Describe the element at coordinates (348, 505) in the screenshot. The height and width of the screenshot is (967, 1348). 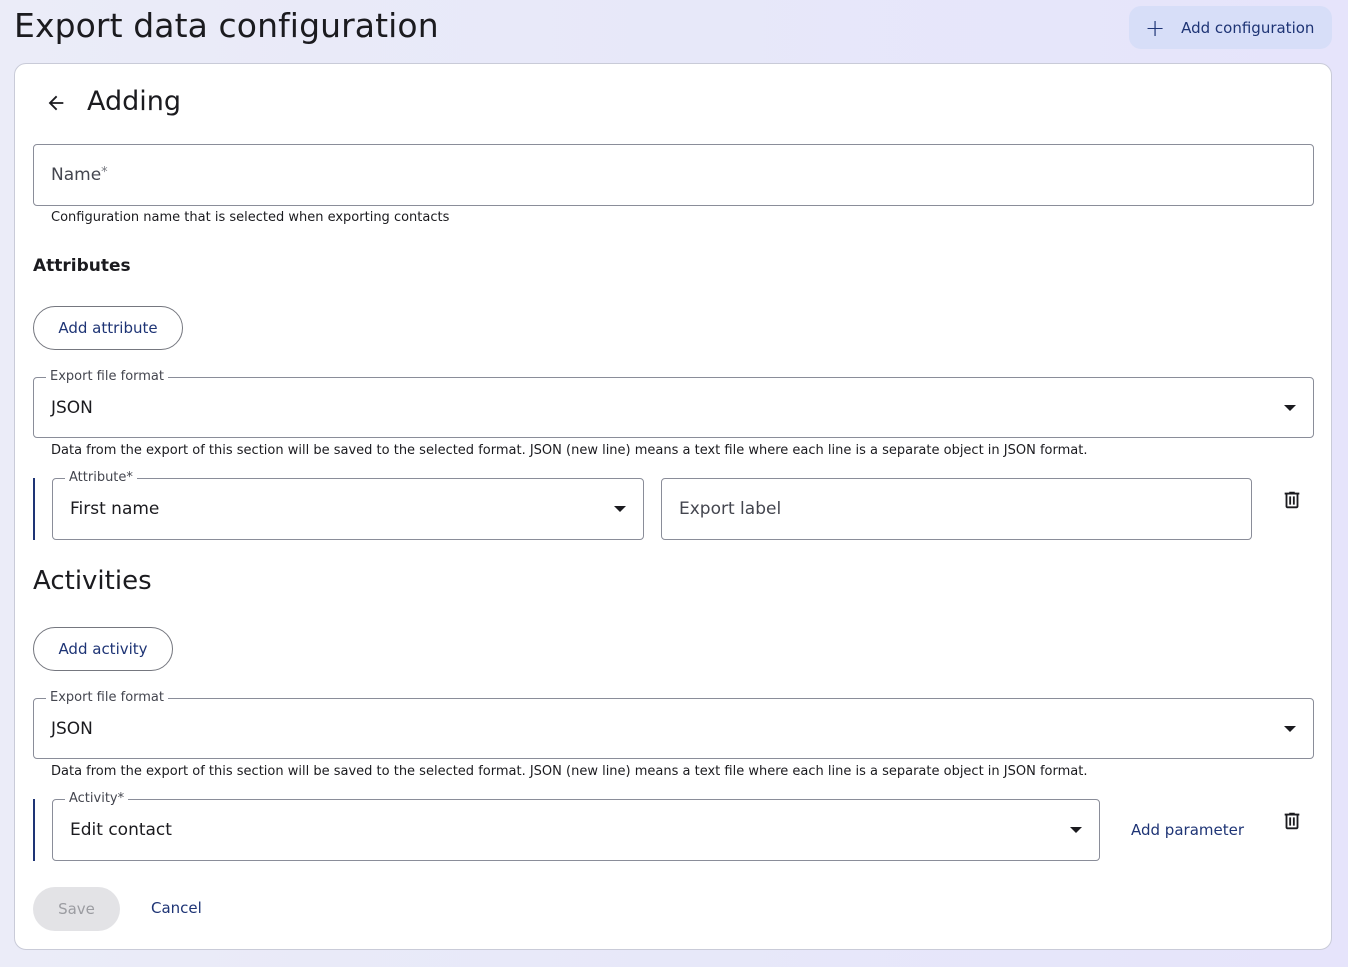
I see `attribute-select: Attribute* First name` at that location.